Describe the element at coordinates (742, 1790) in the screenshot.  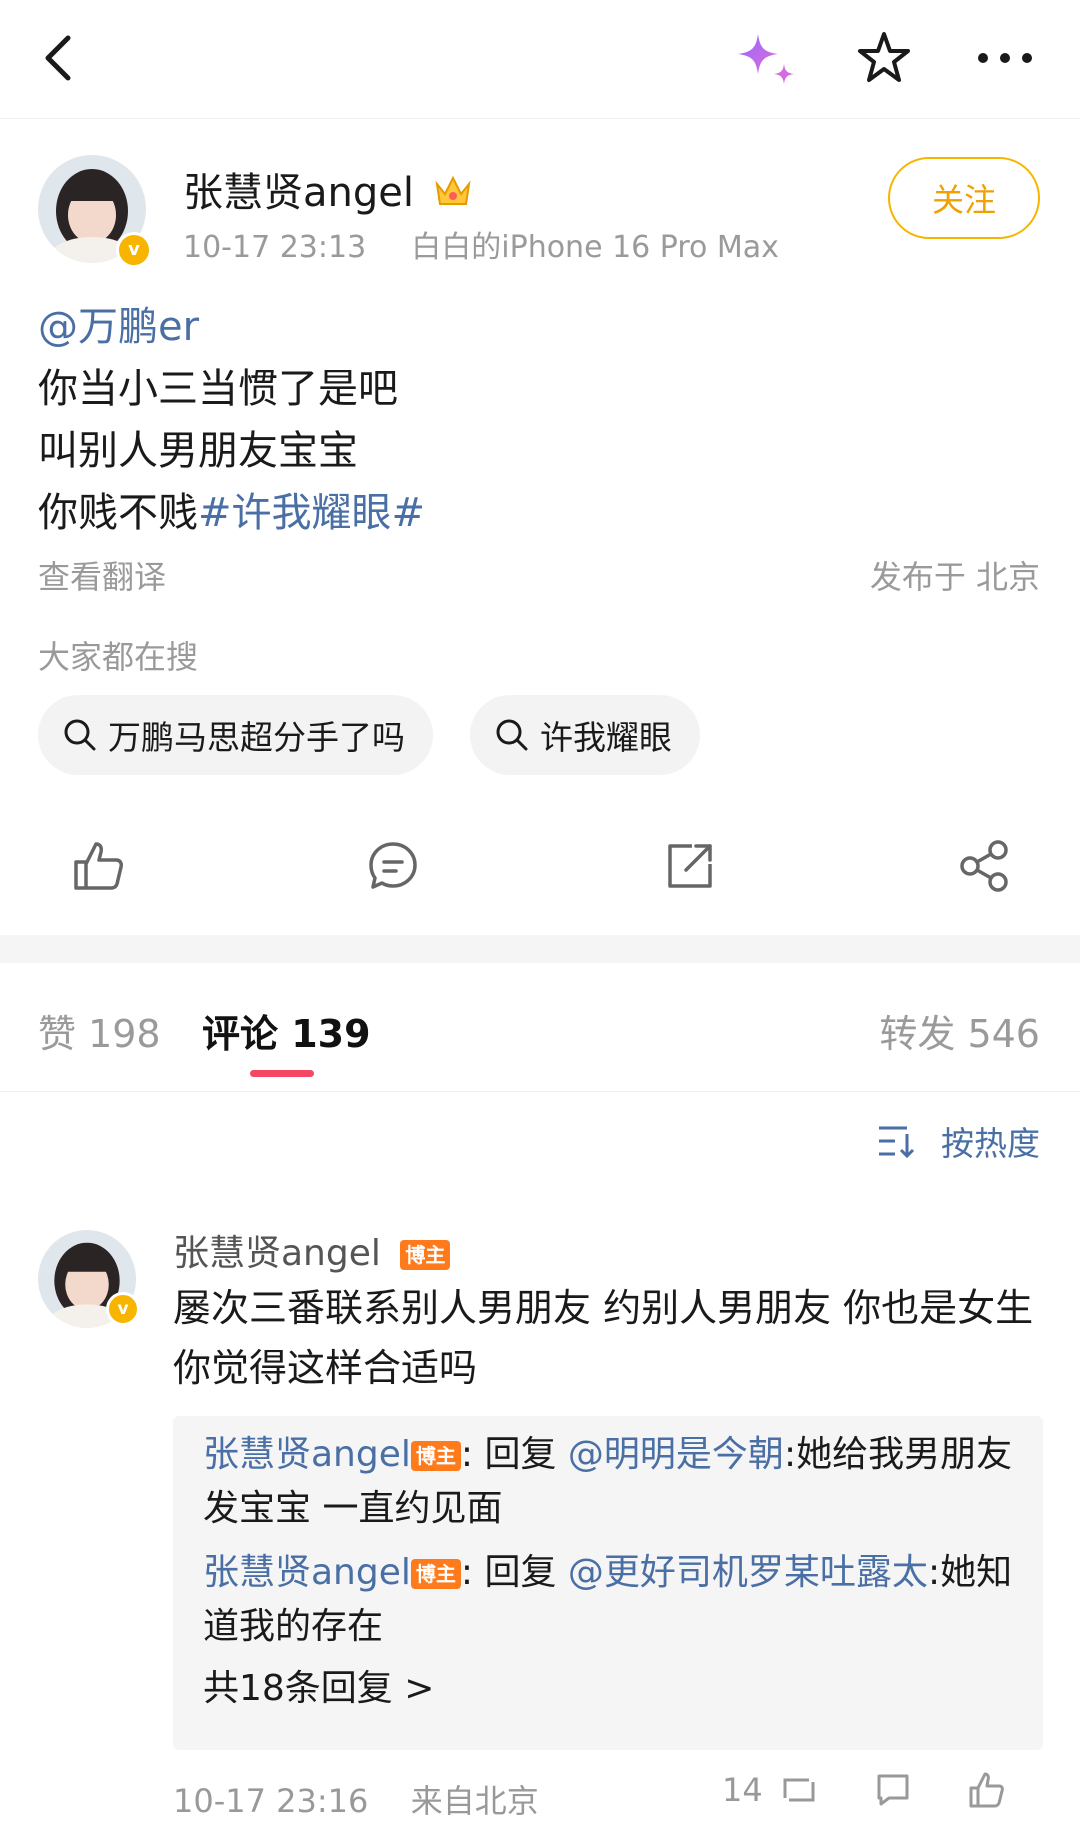
I see `comment-like-count: 14` at that location.